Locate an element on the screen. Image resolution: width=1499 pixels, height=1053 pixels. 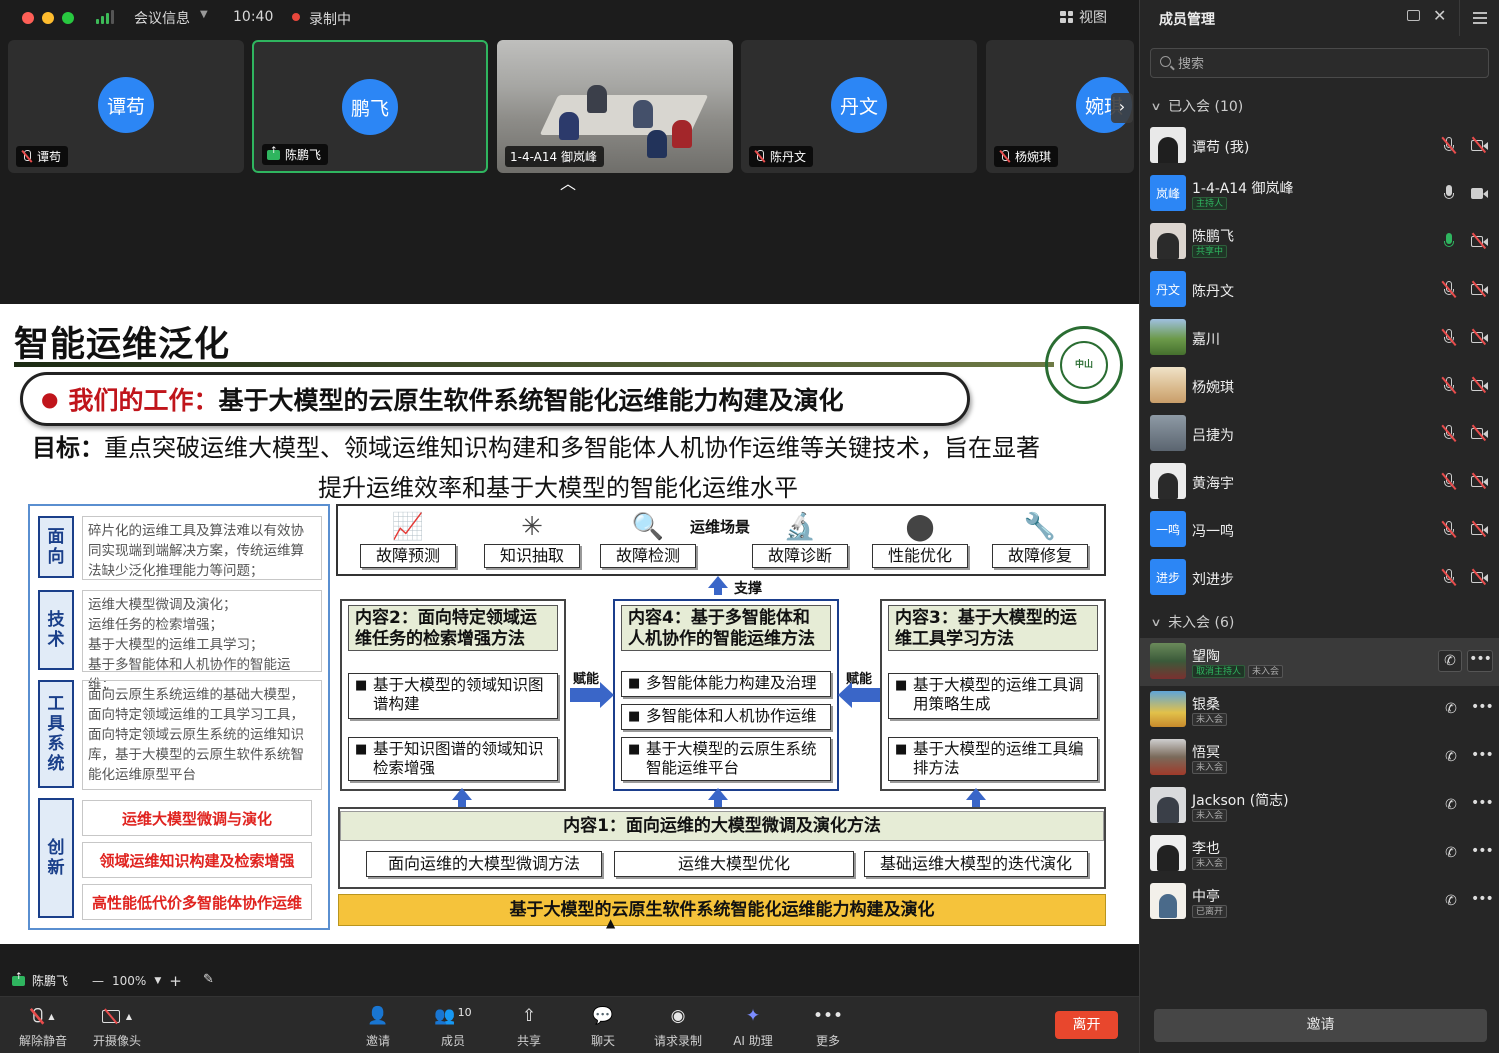
view-label: 视图 is located at coordinates (1093, 18).